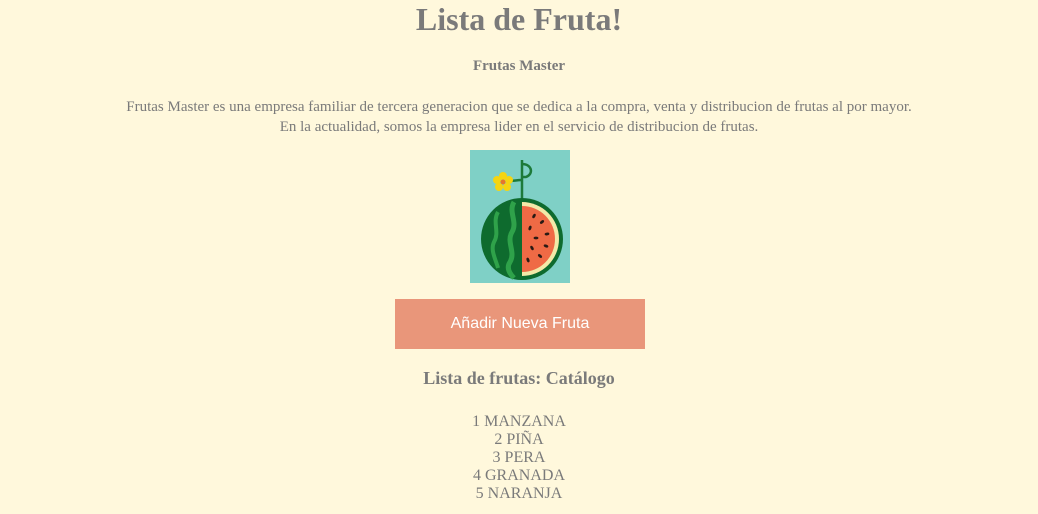 The image size is (1038, 514). I want to click on watermelon-icon, so click(520, 216).